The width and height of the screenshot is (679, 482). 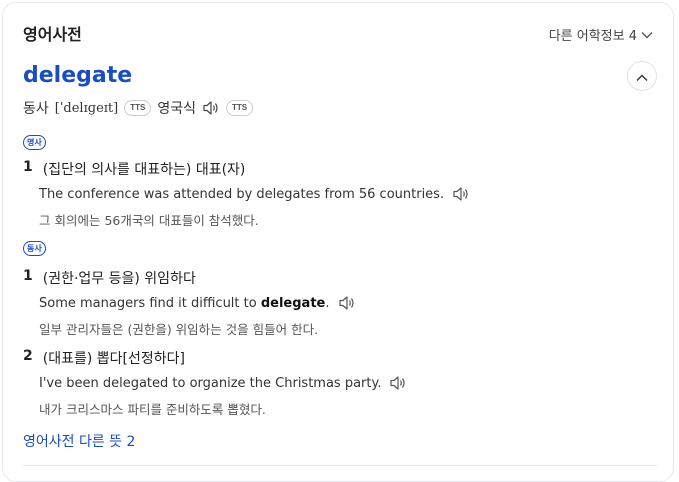 I want to click on headword: delegate, so click(x=77, y=75).